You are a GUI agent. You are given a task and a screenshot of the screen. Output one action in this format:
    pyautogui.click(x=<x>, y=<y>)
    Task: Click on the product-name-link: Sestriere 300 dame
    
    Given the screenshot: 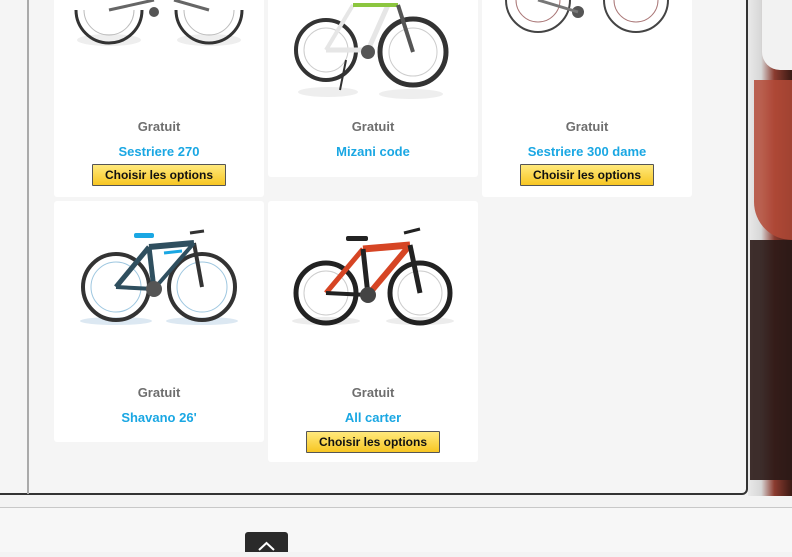 What is the action you would take?
    pyautogui.click(x=587, y=151)
    